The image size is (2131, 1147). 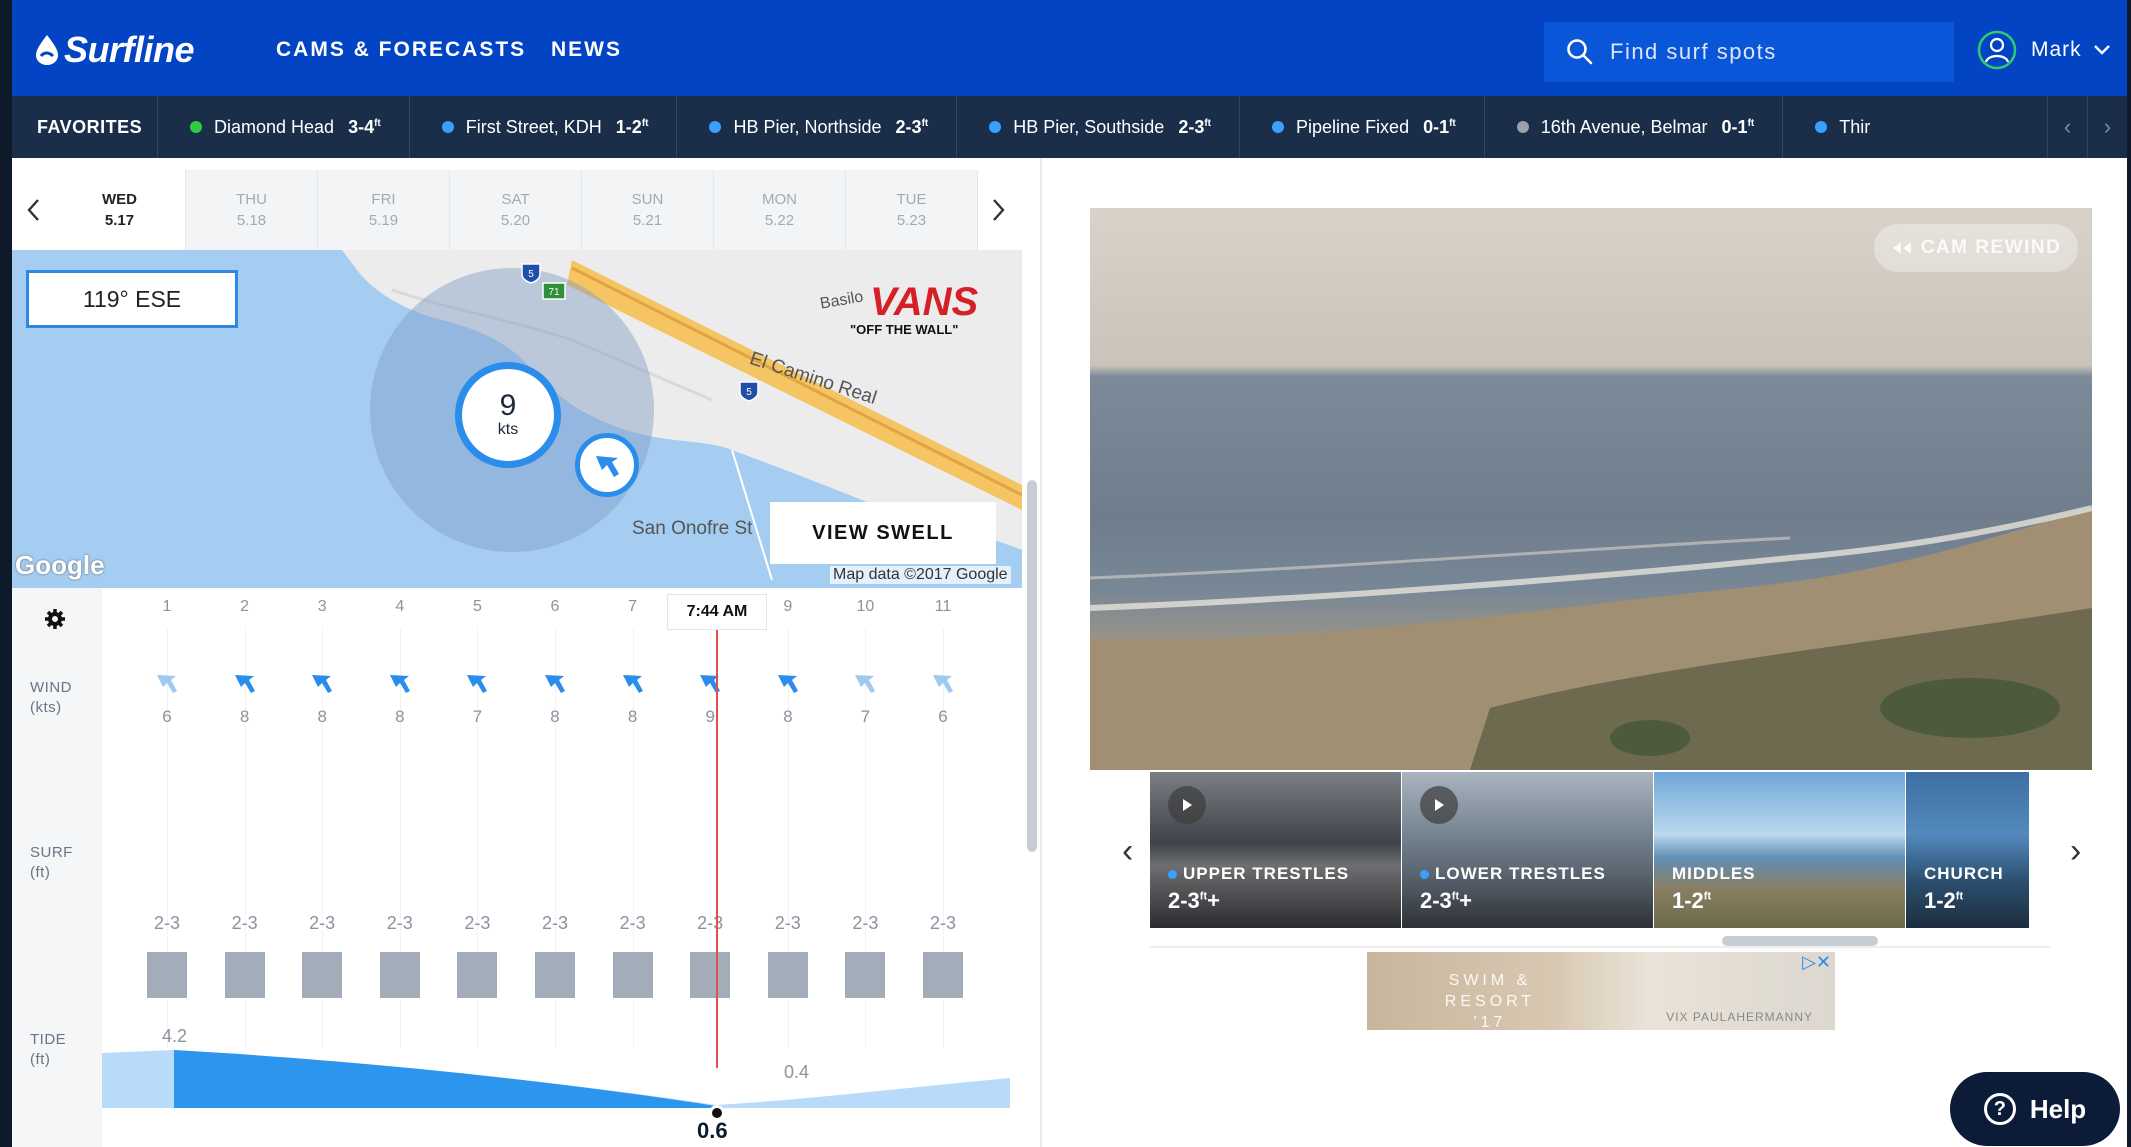 What do you see at coordinates (911, 199) in the screenshot?
I see `day-of-week: TUE` at bounding box center [911, 199].